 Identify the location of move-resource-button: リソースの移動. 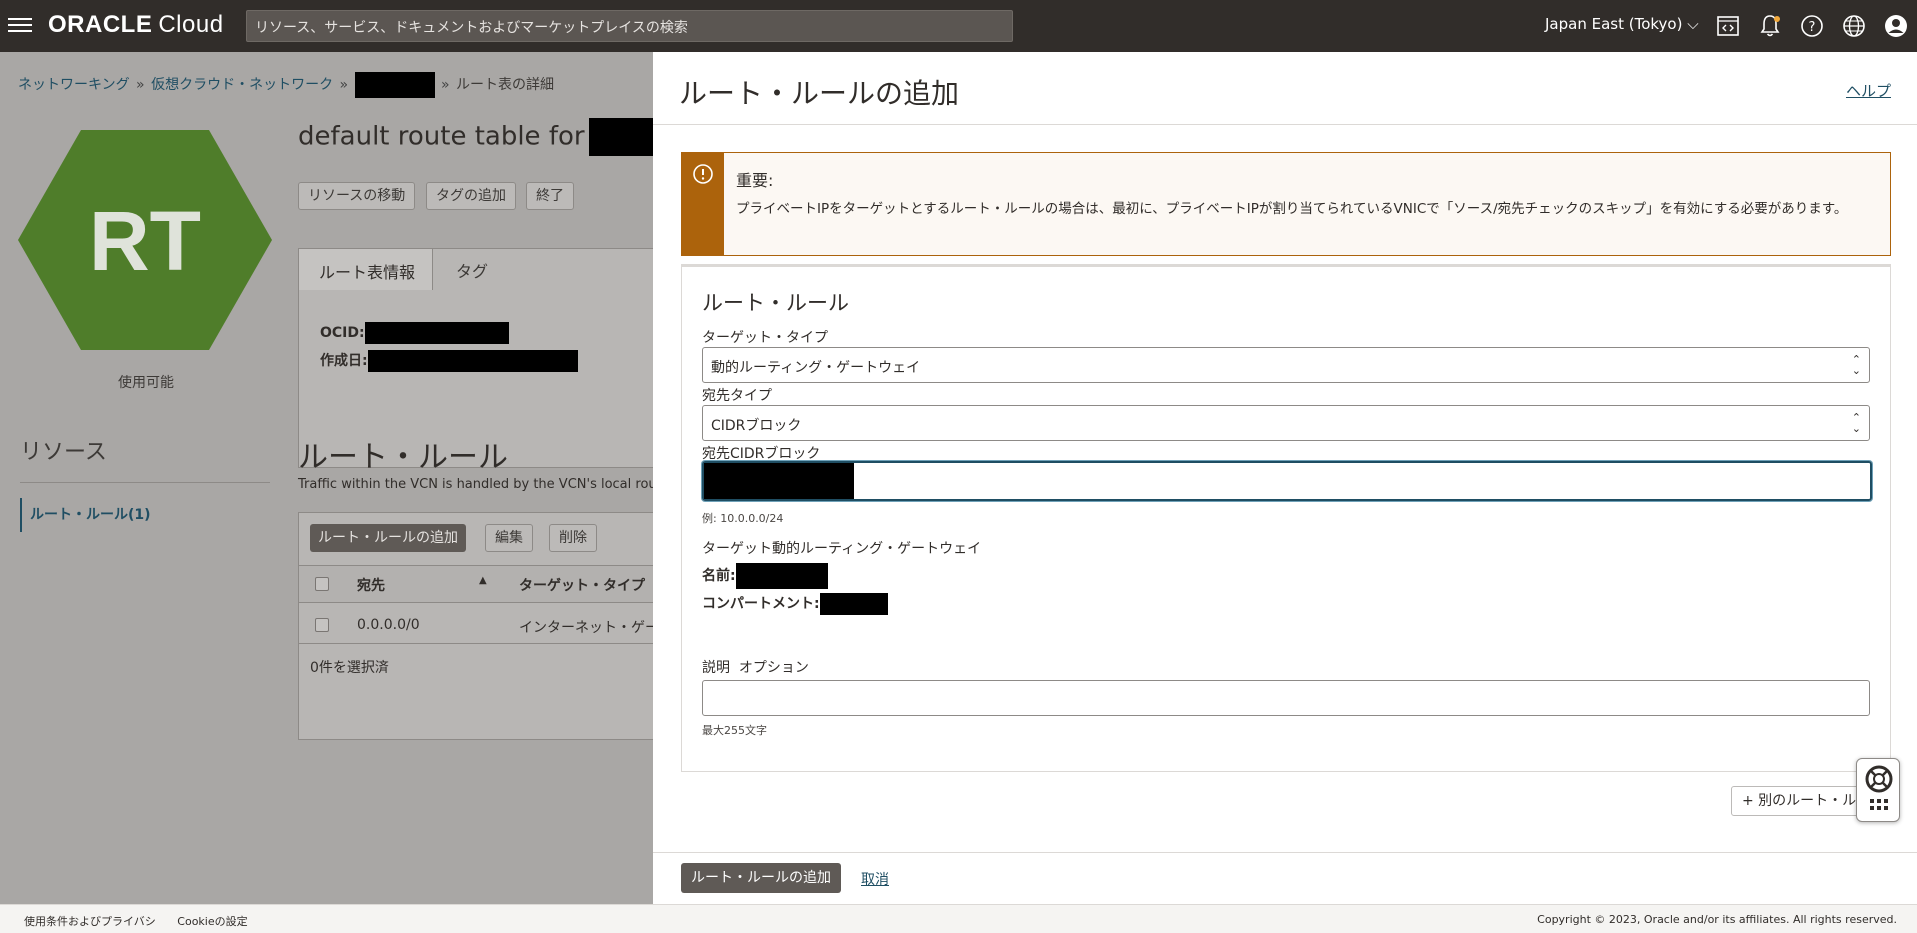
(357, 196).